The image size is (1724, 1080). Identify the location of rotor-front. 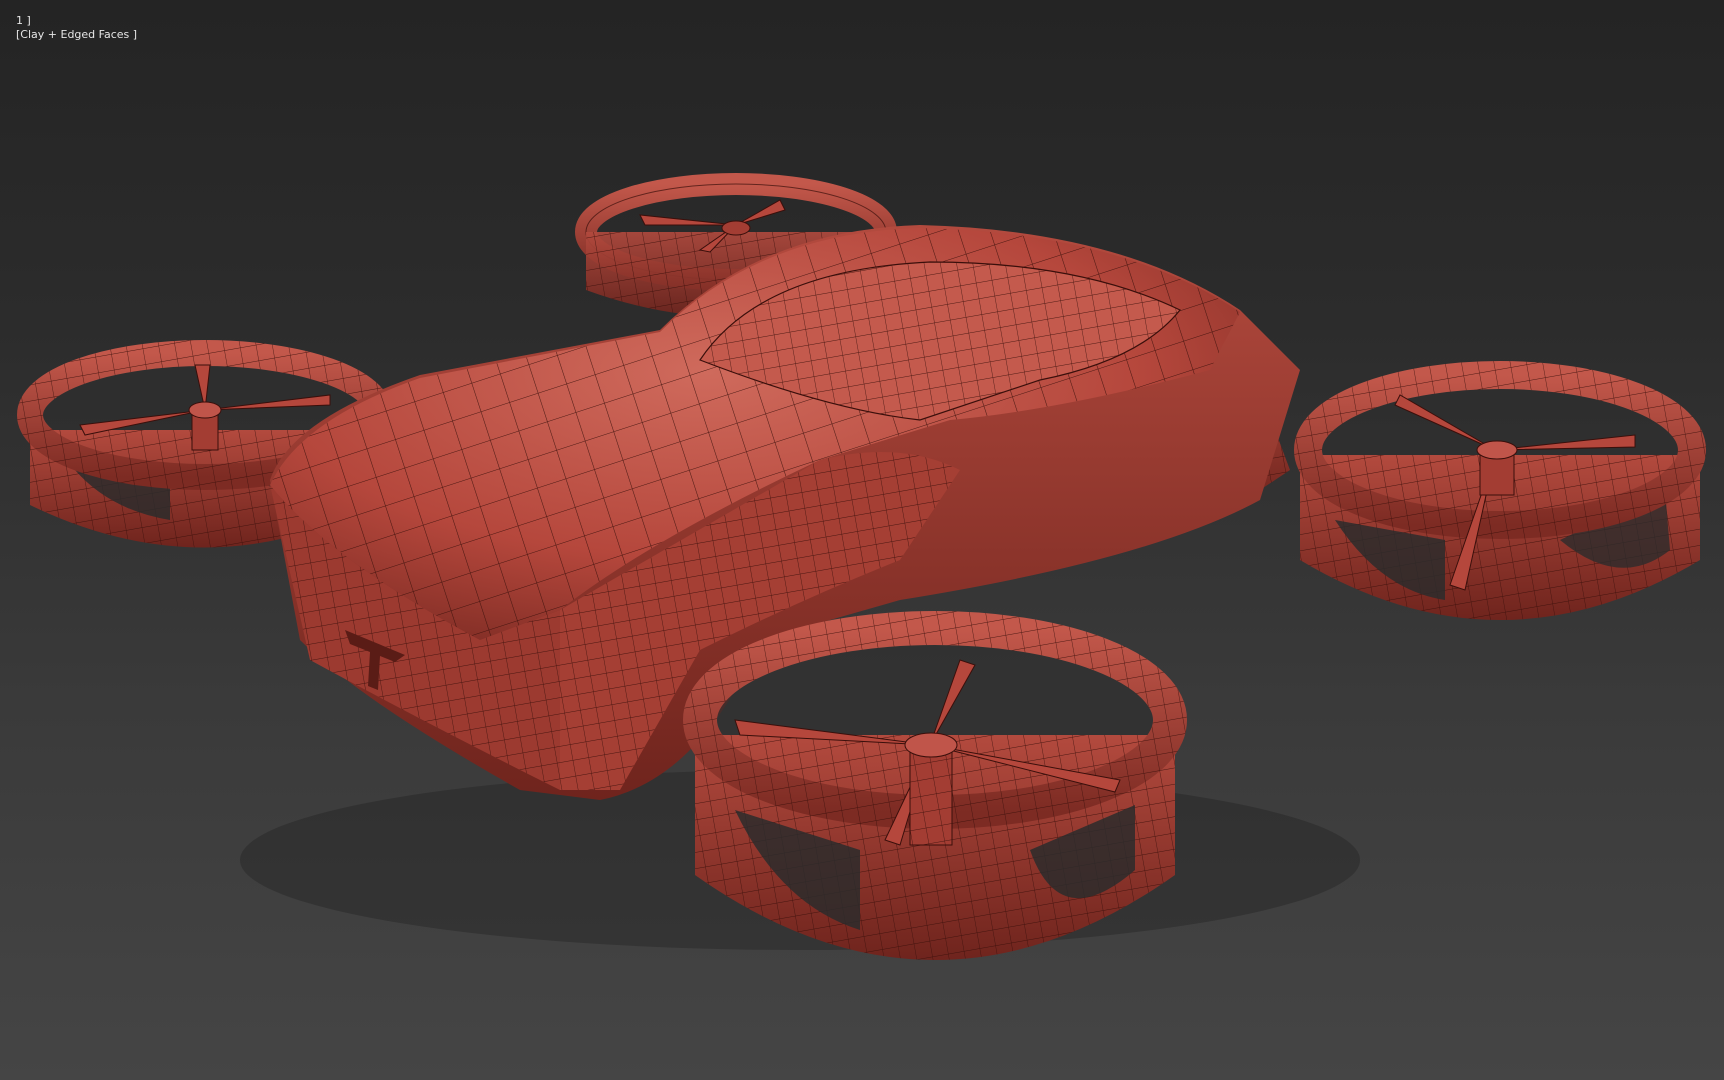
(935, 785).